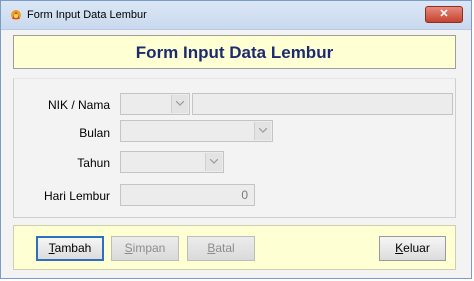 The image size is (474, 281). What do you see at coordinates (416, 248) in the screenshot?
I see `keluar-label: eluar` at bounding box center [416, 248].